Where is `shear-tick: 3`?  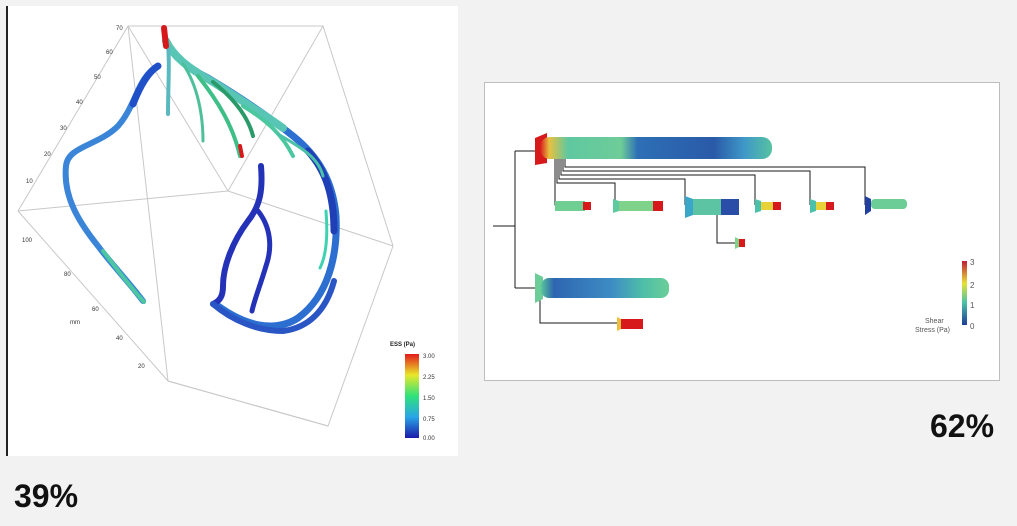
shear-tick: 3 is located at coordinates (972, 262).